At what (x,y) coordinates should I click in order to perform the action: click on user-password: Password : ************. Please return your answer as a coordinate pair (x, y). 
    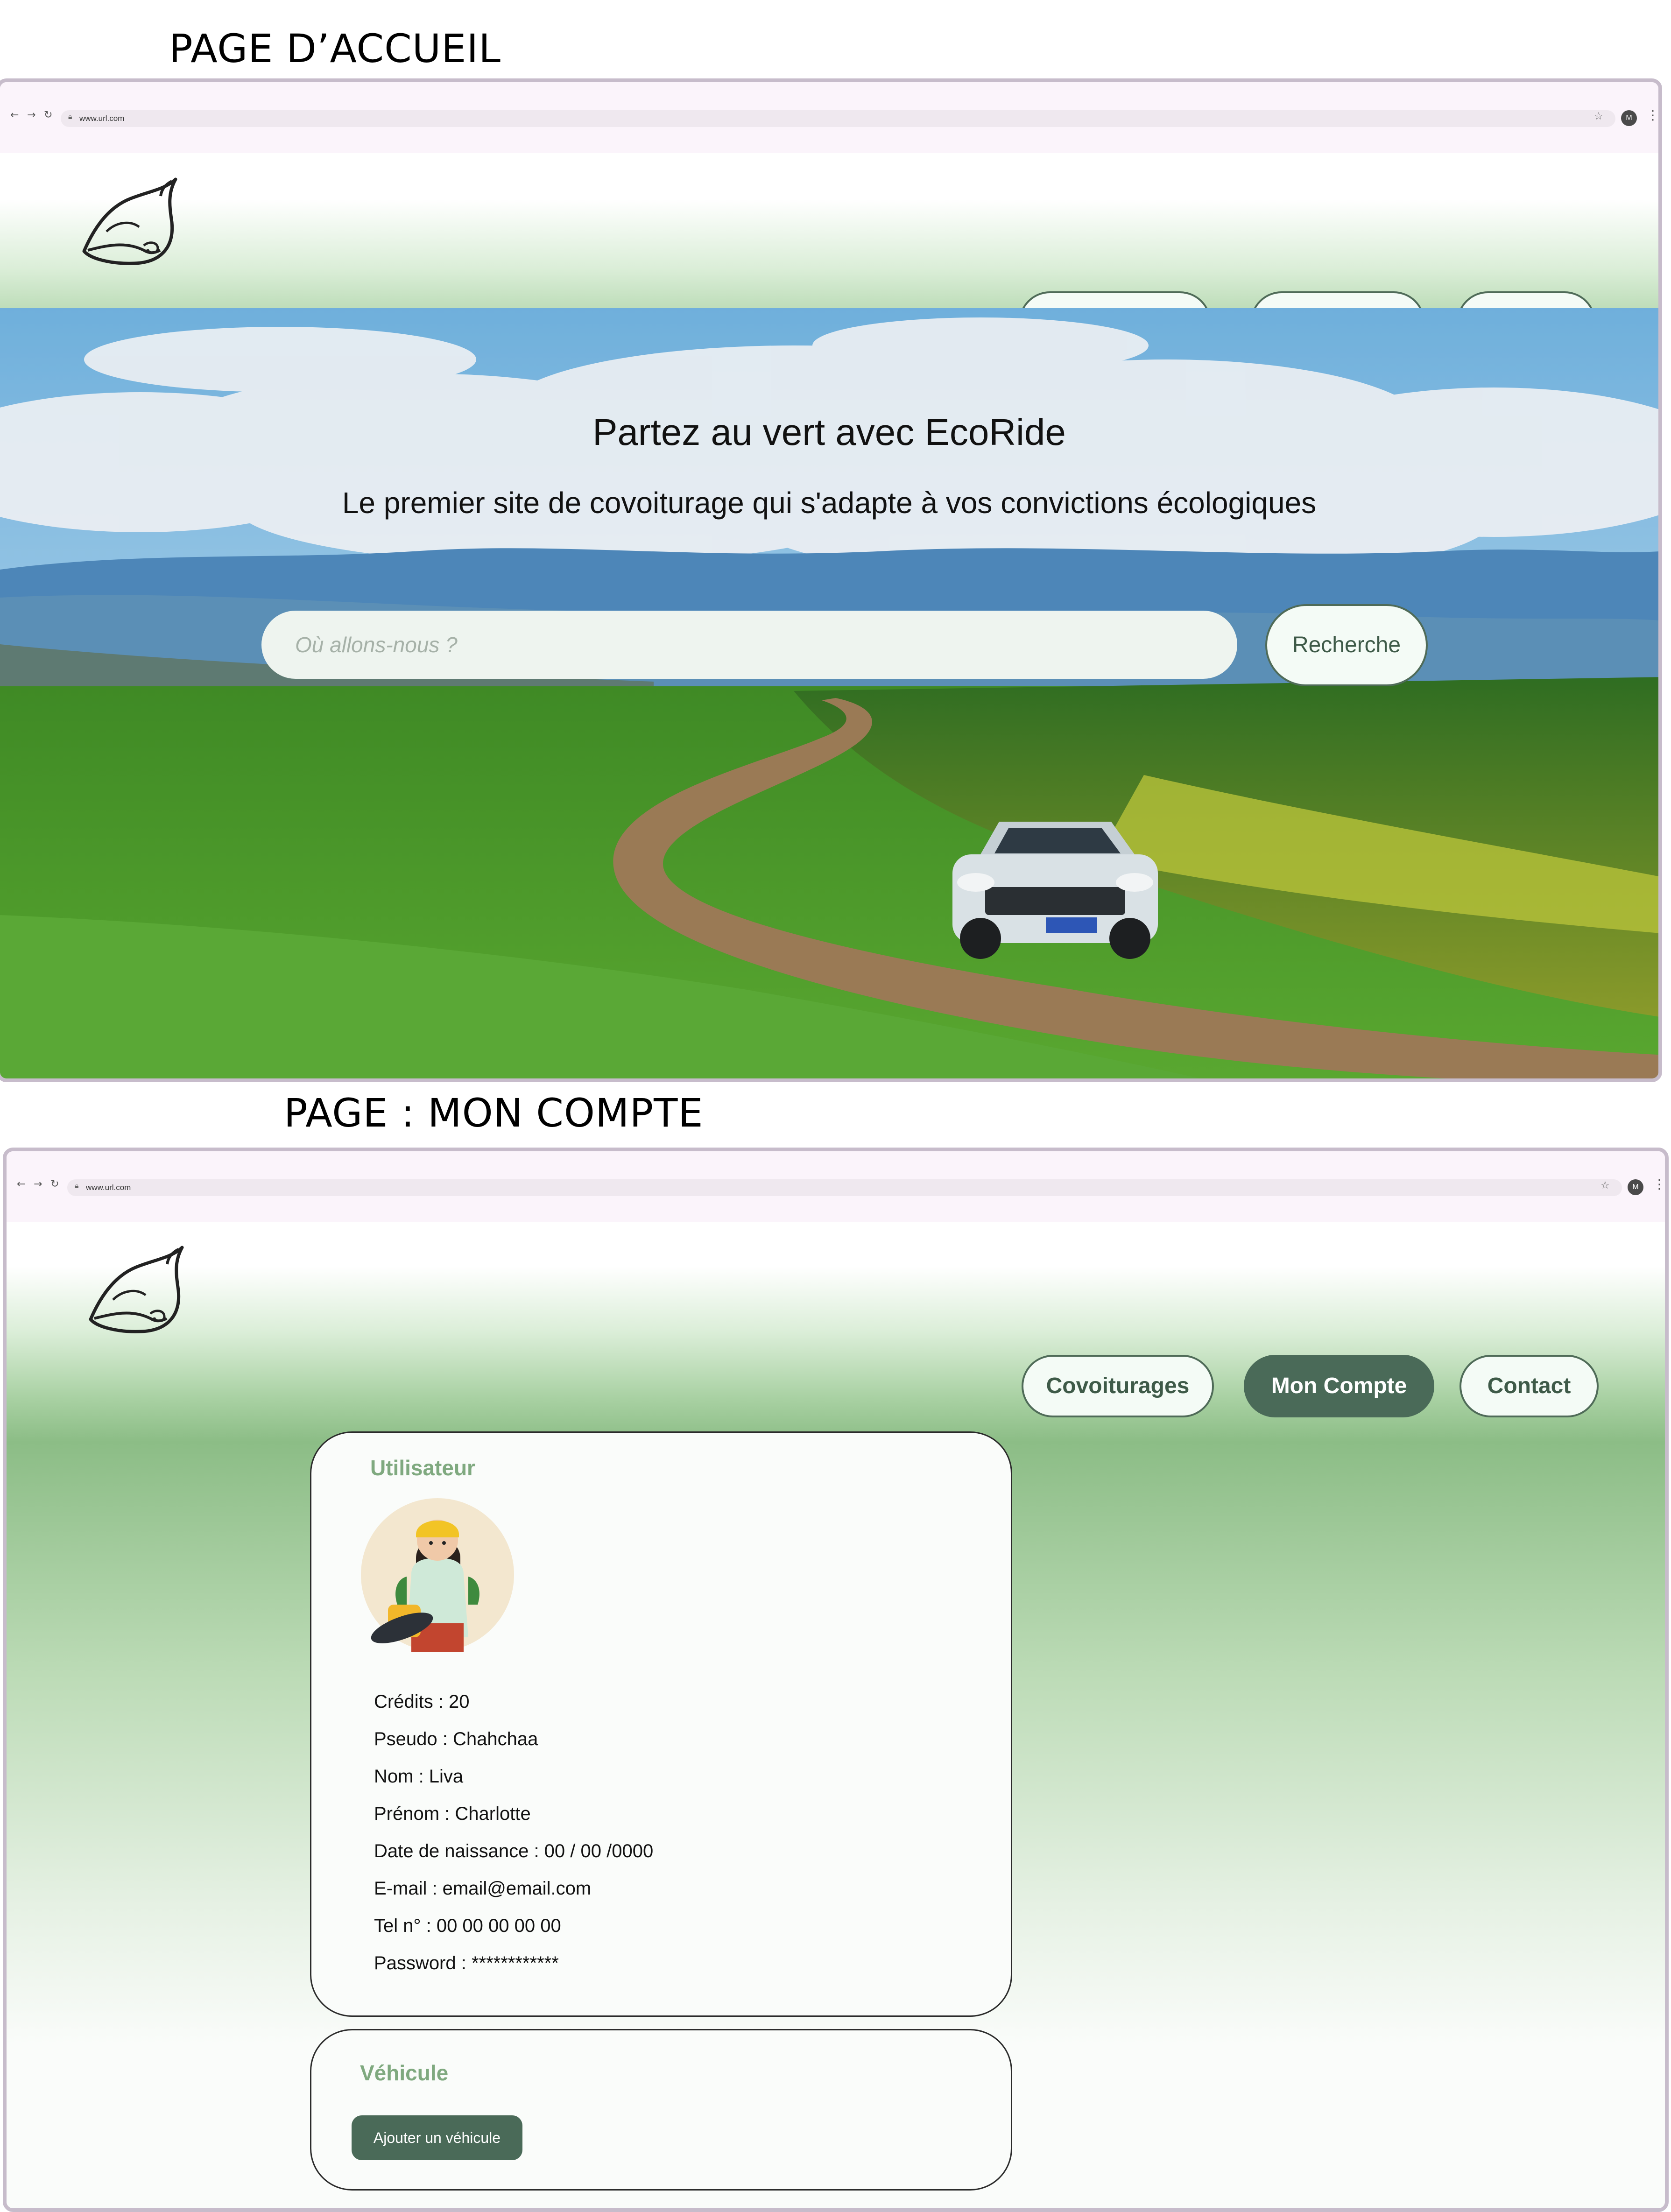
    Looking at the image, I should click on (466, 1963).